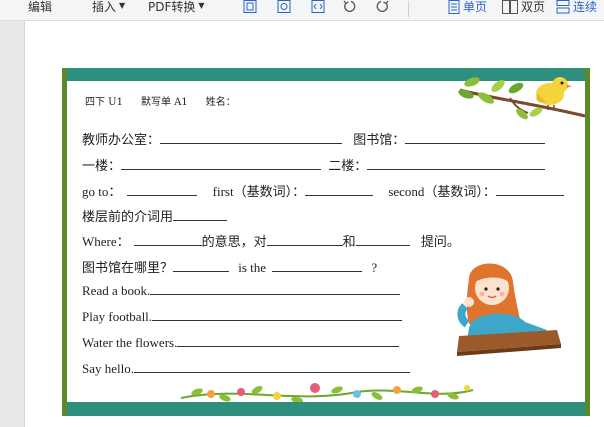 The width and height of the screenshot is (604, 427). I want to click on toolbar-divider, so click(408, 9).